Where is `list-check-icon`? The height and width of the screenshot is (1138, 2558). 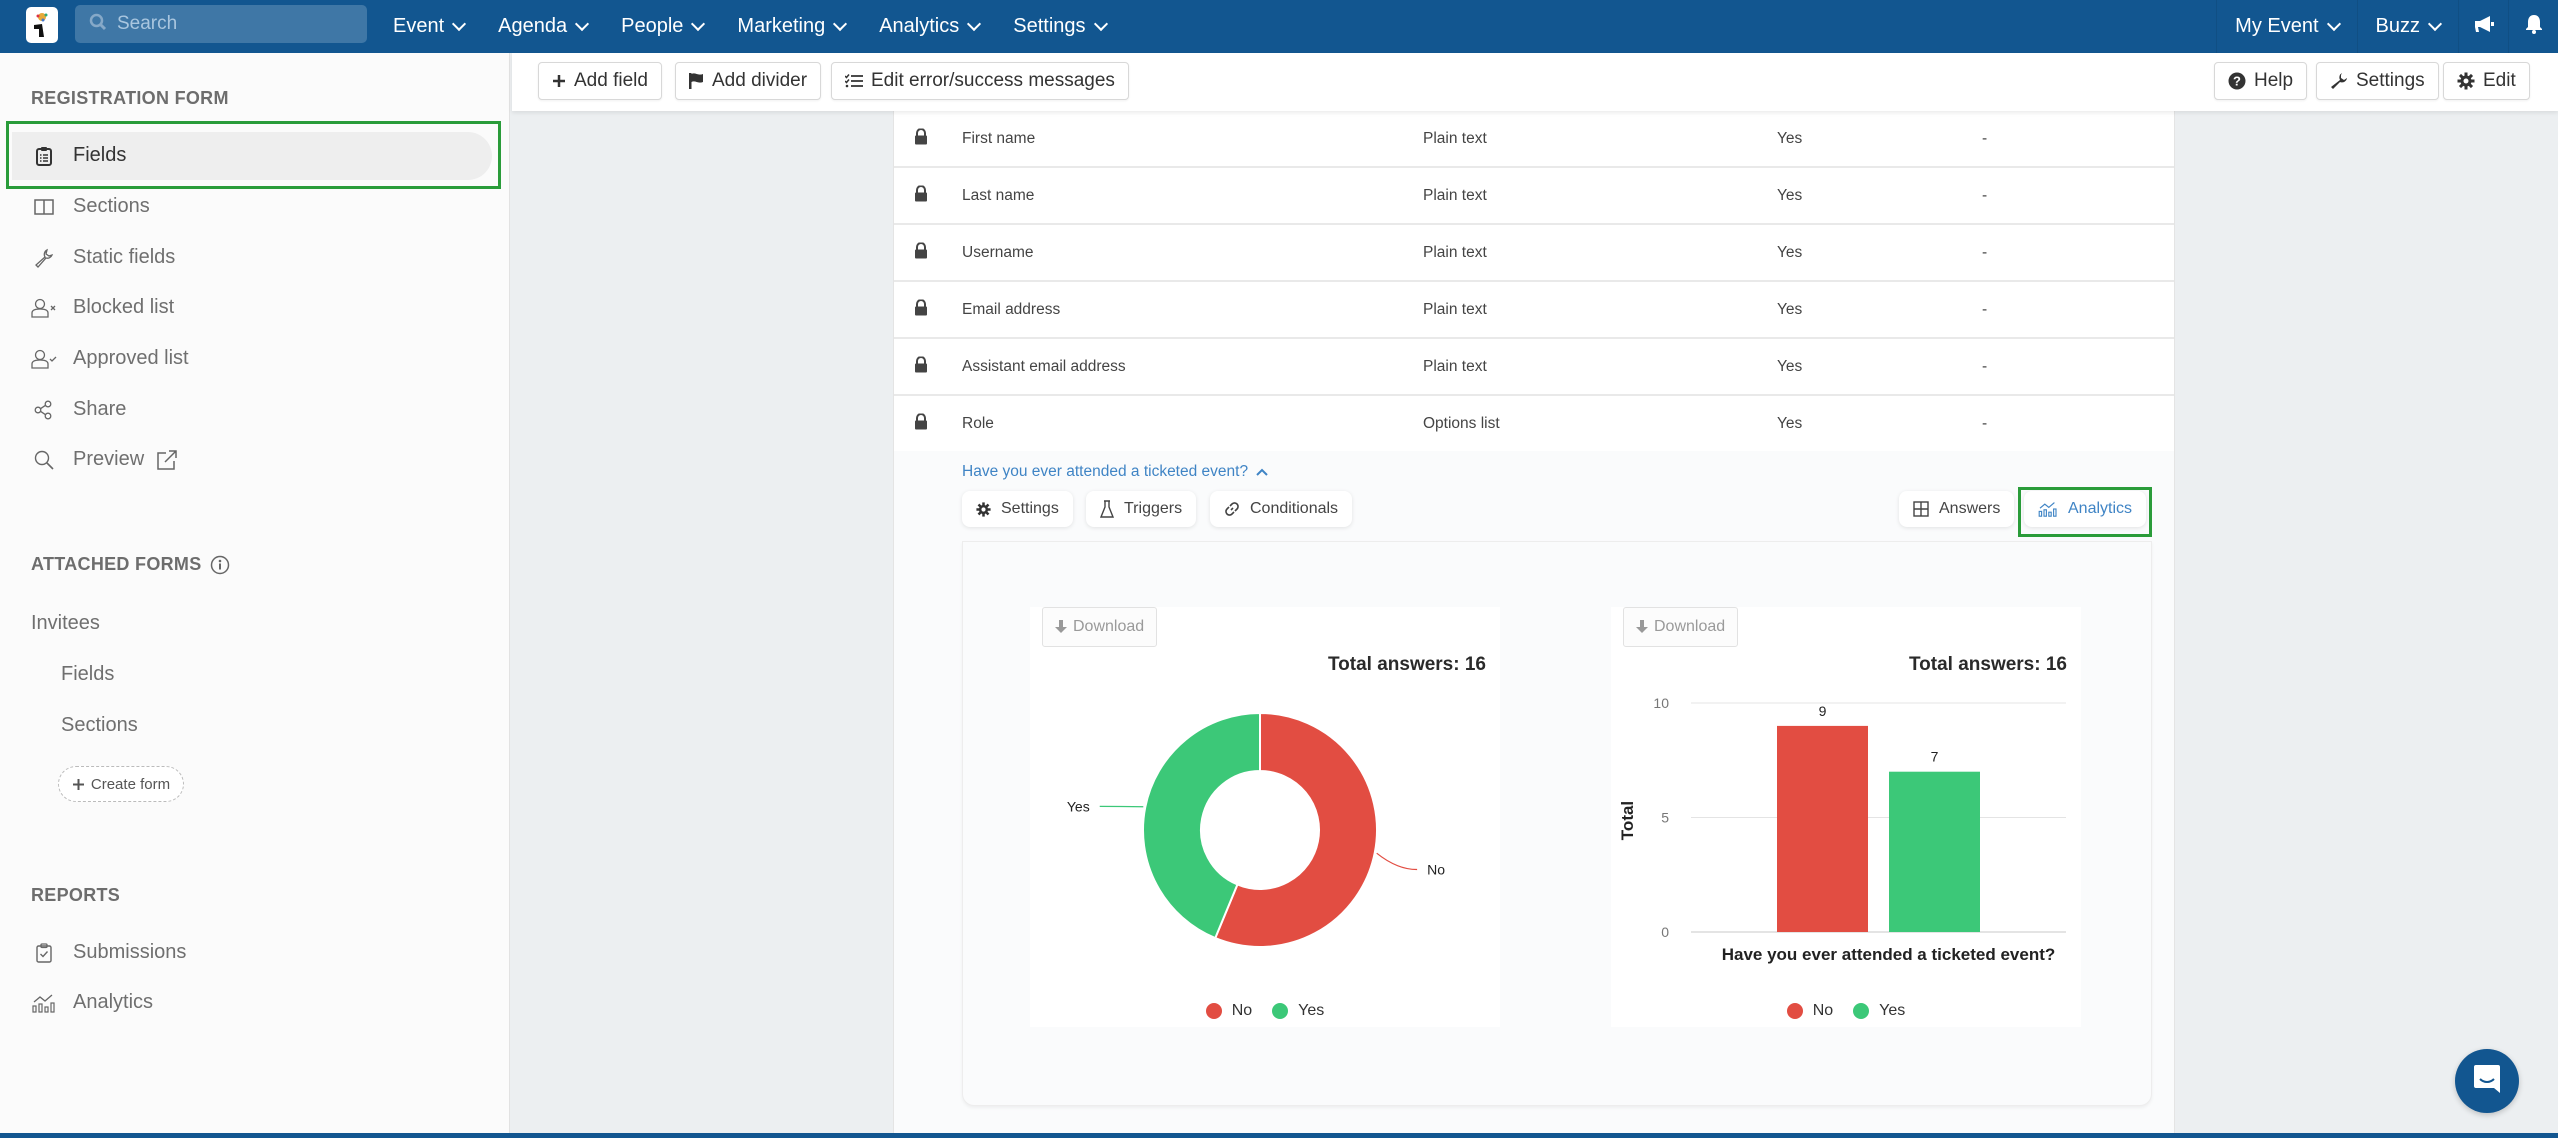
list-check-icon is located at coordinates (854, 81).